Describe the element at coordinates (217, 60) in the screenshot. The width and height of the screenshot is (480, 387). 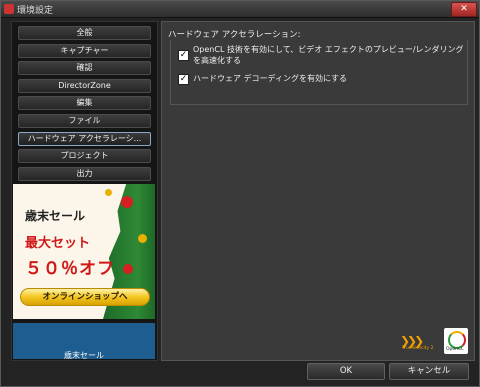
I see `opencl-option-line2: を高速化する` at that location.